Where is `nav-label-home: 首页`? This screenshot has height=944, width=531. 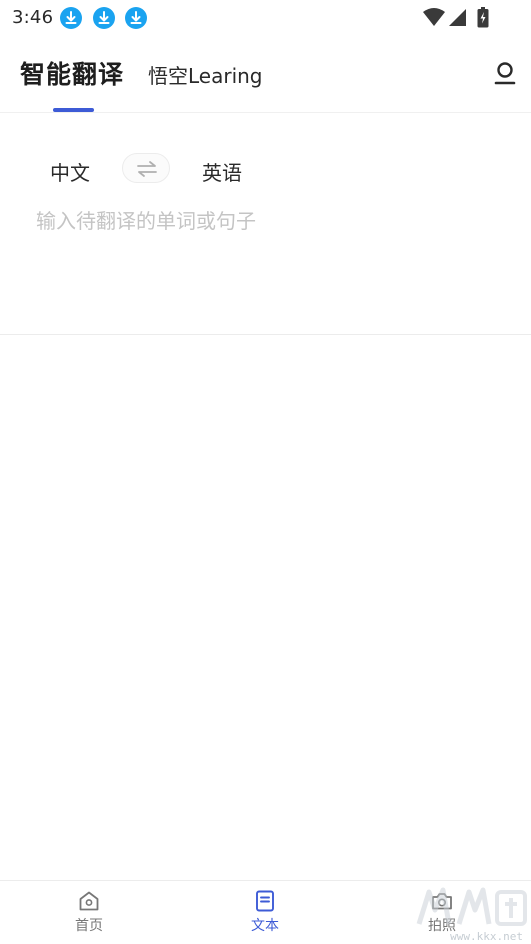
nav-label-home: 首页 is located at coordinates (89, 926).